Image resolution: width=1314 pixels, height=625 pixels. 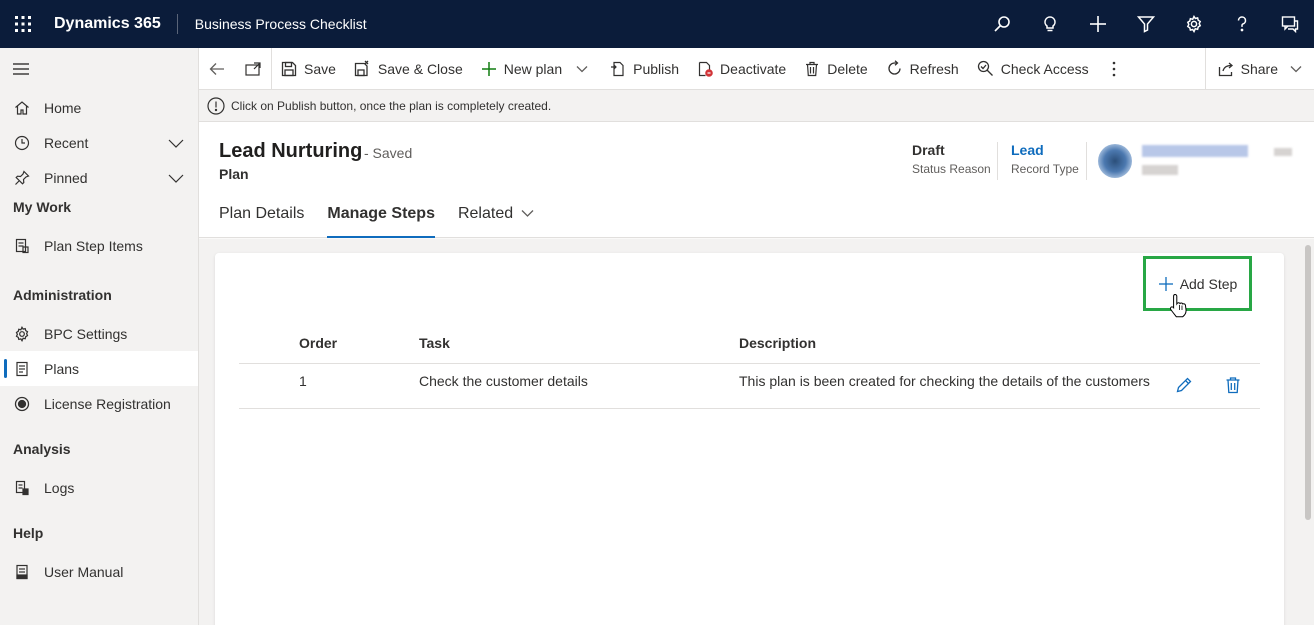 What do you see at coordinates (951, 169) in the screenshot?
I see `status-reason-label: Status Reason` at bounding box center [951, 169].